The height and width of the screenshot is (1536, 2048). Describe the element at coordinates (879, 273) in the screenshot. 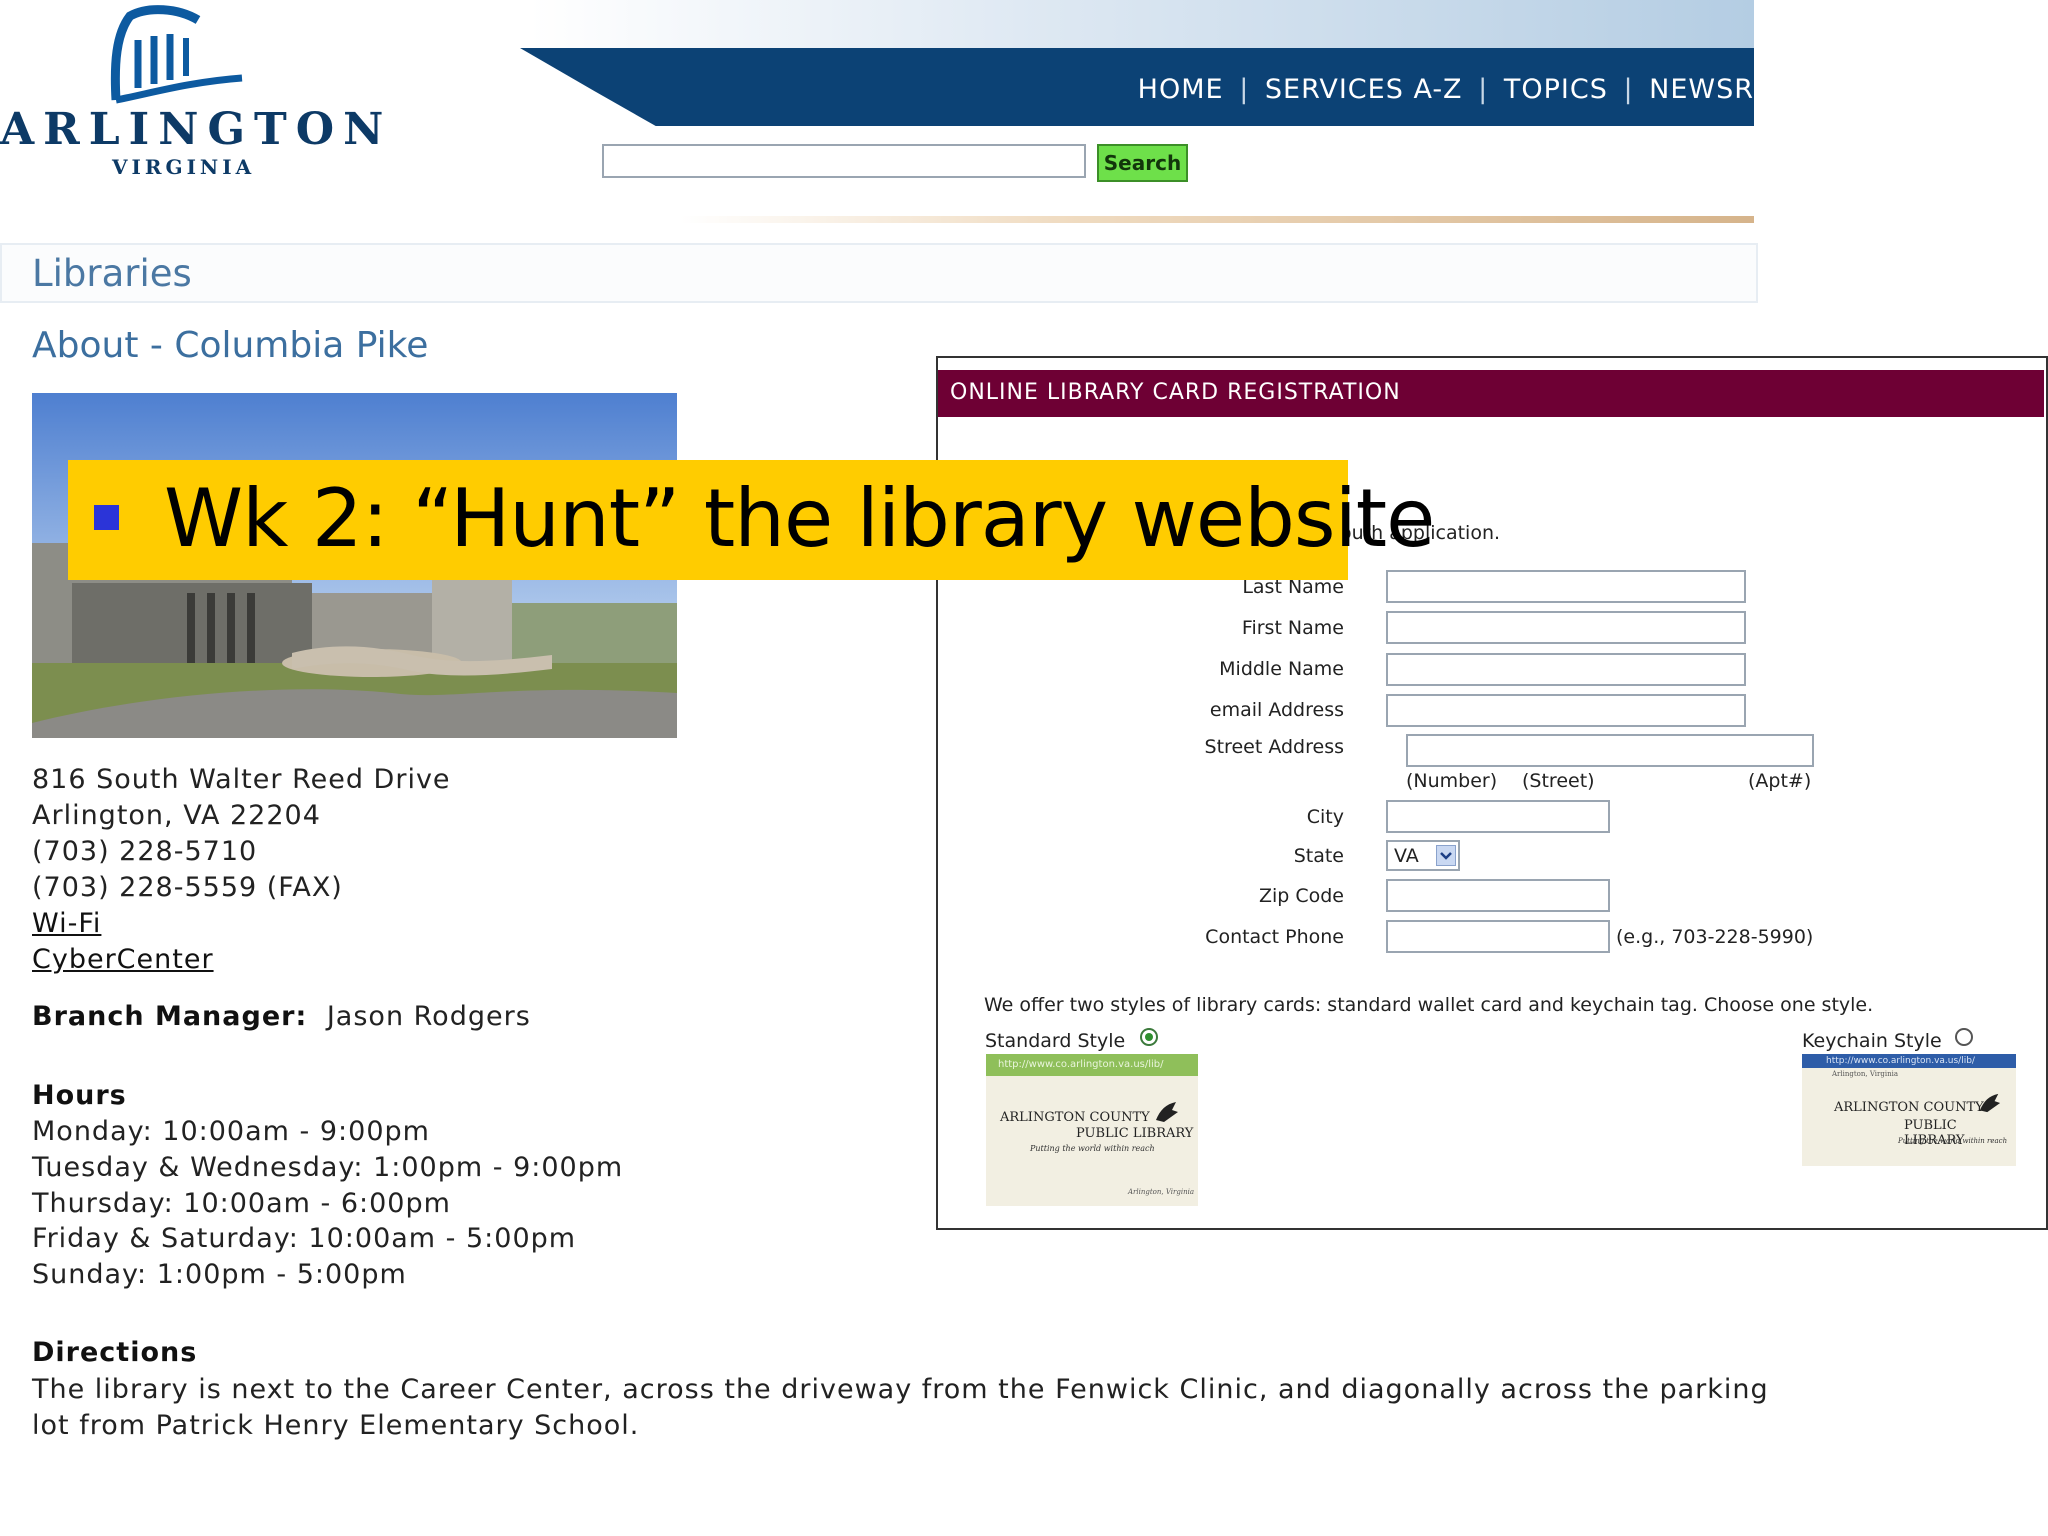

I see `section-bar` at that location.